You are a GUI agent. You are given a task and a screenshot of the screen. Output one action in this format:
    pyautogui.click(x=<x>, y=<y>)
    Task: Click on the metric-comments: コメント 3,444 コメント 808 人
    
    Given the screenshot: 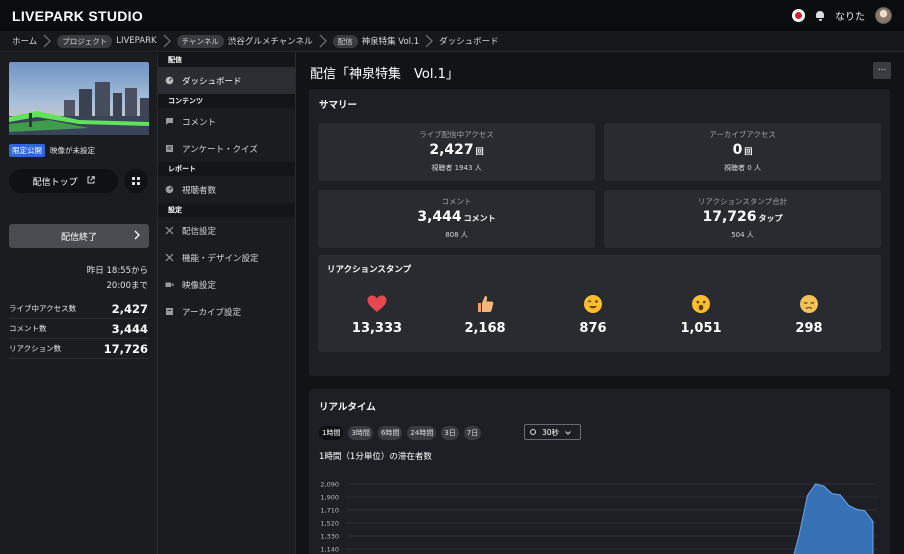 What is the action you would take?
    pyautogui.click(x=456, y=219)
    